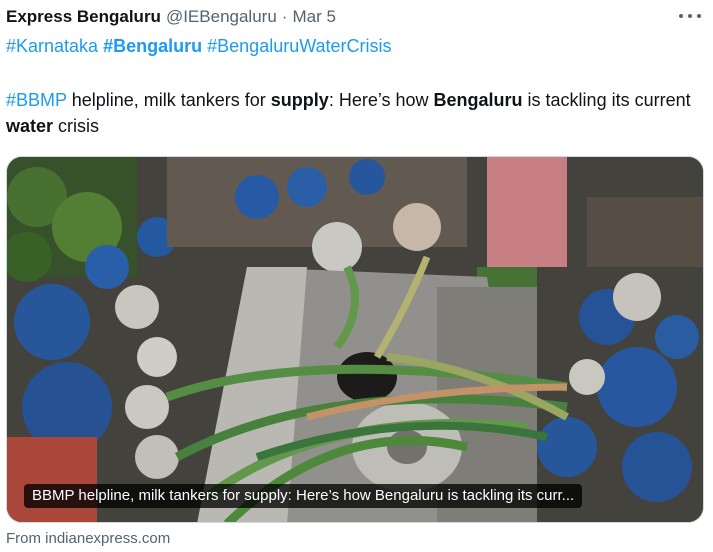  Describe the element at coordinates (221, 17) in the screenshot. I see `author-handle: @IEBengaluru` at that location.